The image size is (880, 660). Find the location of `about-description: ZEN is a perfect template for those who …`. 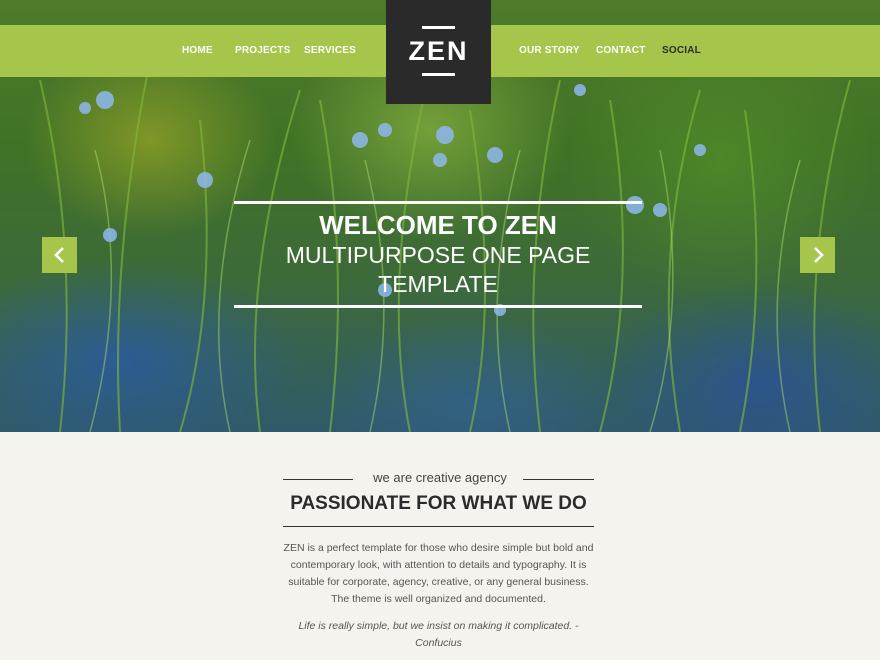

about-description: ZEN is a perfect template for those who … is located at coordinates (438, 573).